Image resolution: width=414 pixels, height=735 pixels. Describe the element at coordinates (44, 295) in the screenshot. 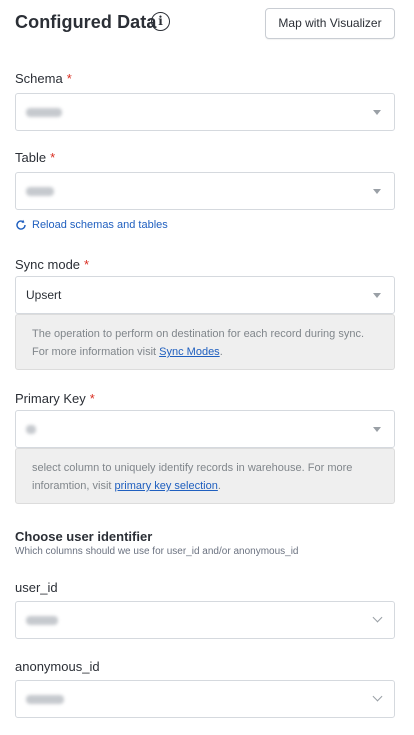

I see `sync-mode-value: Upsert` at that location.